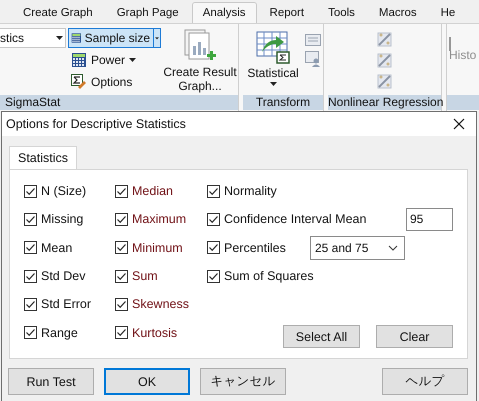  Describe the element at coordinates (425, 381) in the screenshot. I see `help-button: ヘルプ` at that location.